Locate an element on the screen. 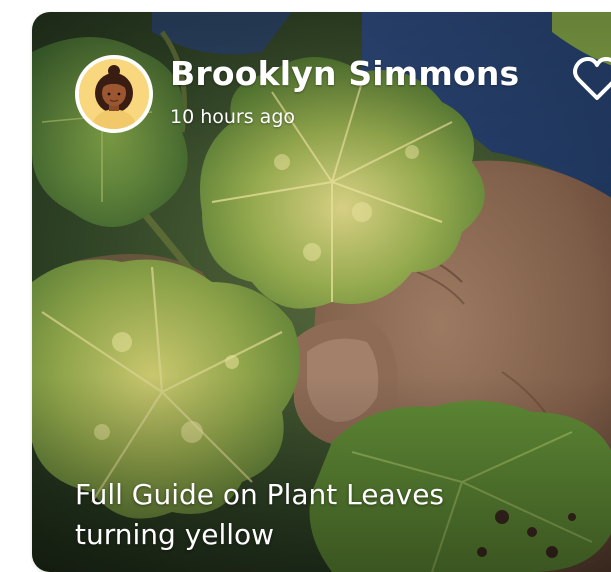 The image size is (611, 572). author-avatar is located at coordinates (114, 94).